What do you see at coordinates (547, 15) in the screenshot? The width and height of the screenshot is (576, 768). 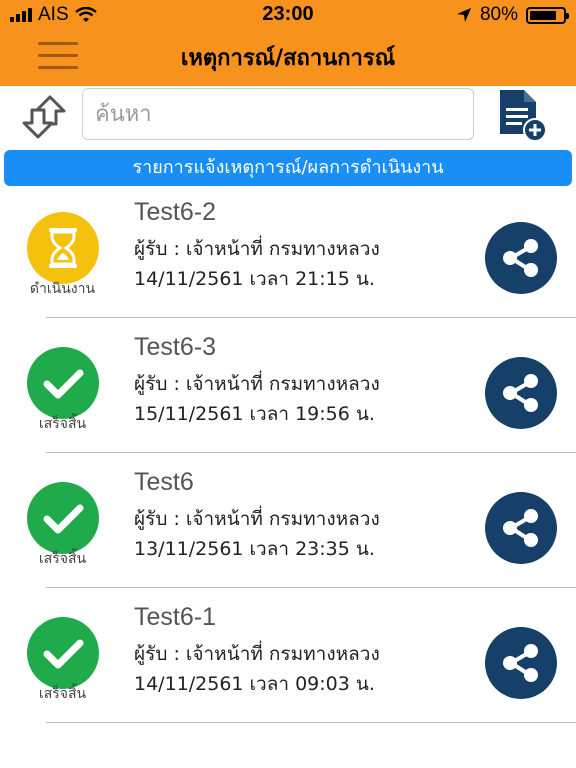 I see `battery-icon` at bounding box center [547, 15].